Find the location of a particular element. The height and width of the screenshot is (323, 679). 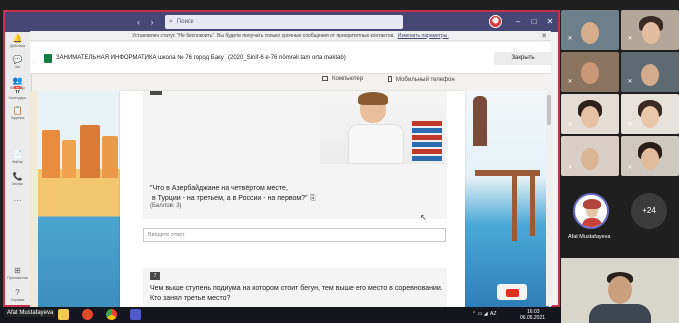

rail-item-files: 📄 Файлы is located at coordinates (17, 157).